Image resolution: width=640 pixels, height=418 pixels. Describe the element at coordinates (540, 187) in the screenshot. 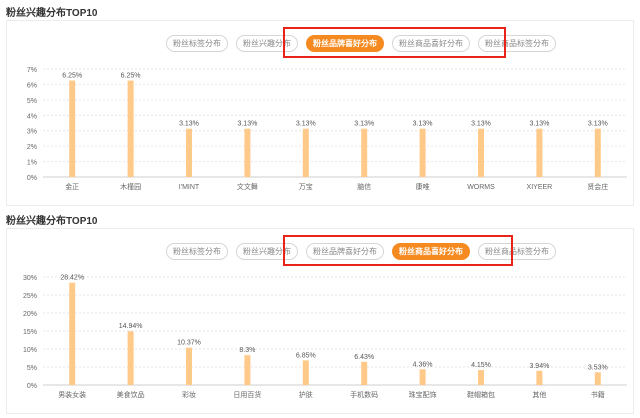

I see `x-tick-label: XIYEER` at that location.